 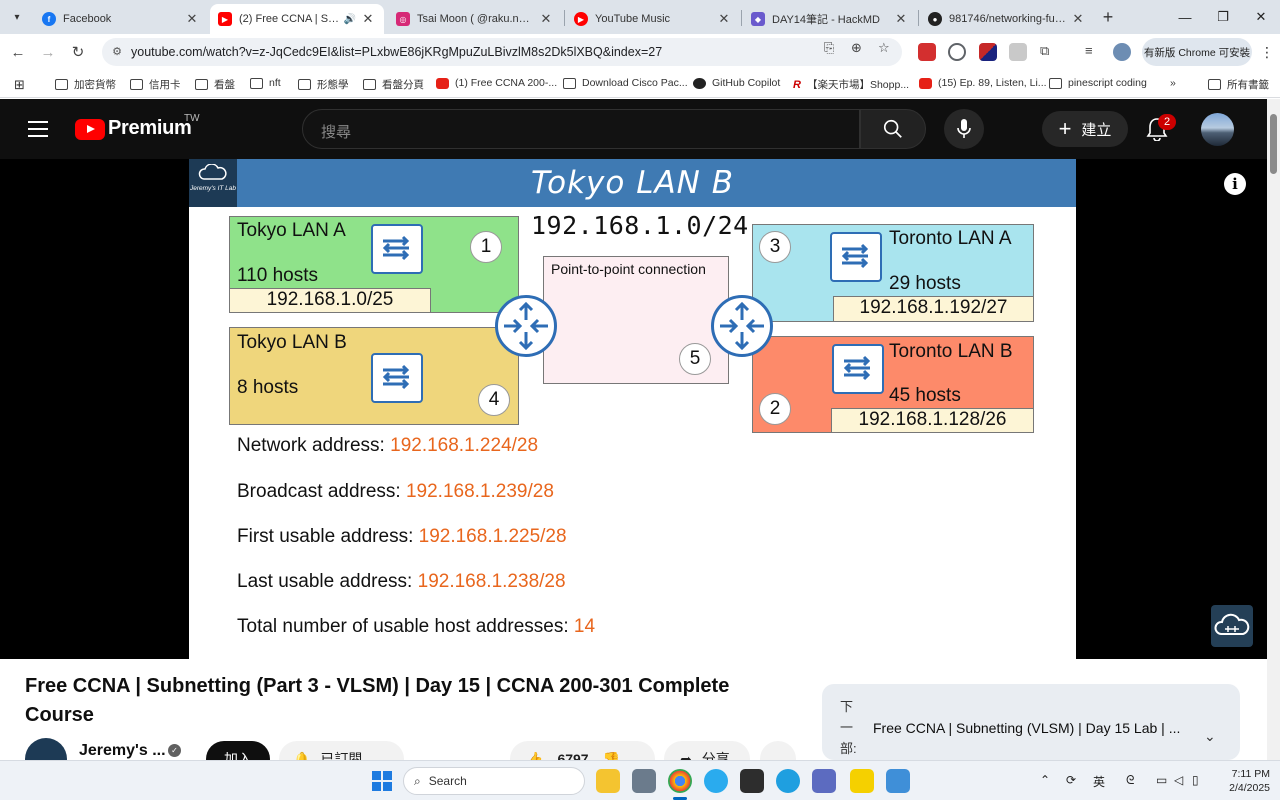 What do you see at coordinates (38, 131) in the screenshot?
I see `menu-hamburger-icon` at bounding box center [38, 131].